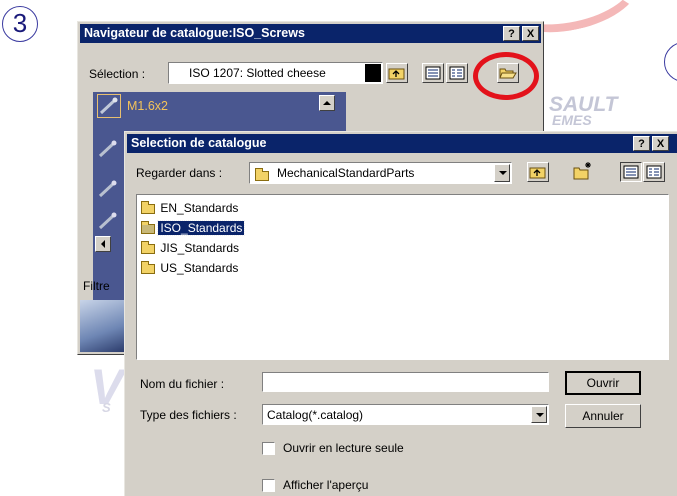  I want to click on selection-combo: ISO 1207: Slotted cheese, so click(275, 73).